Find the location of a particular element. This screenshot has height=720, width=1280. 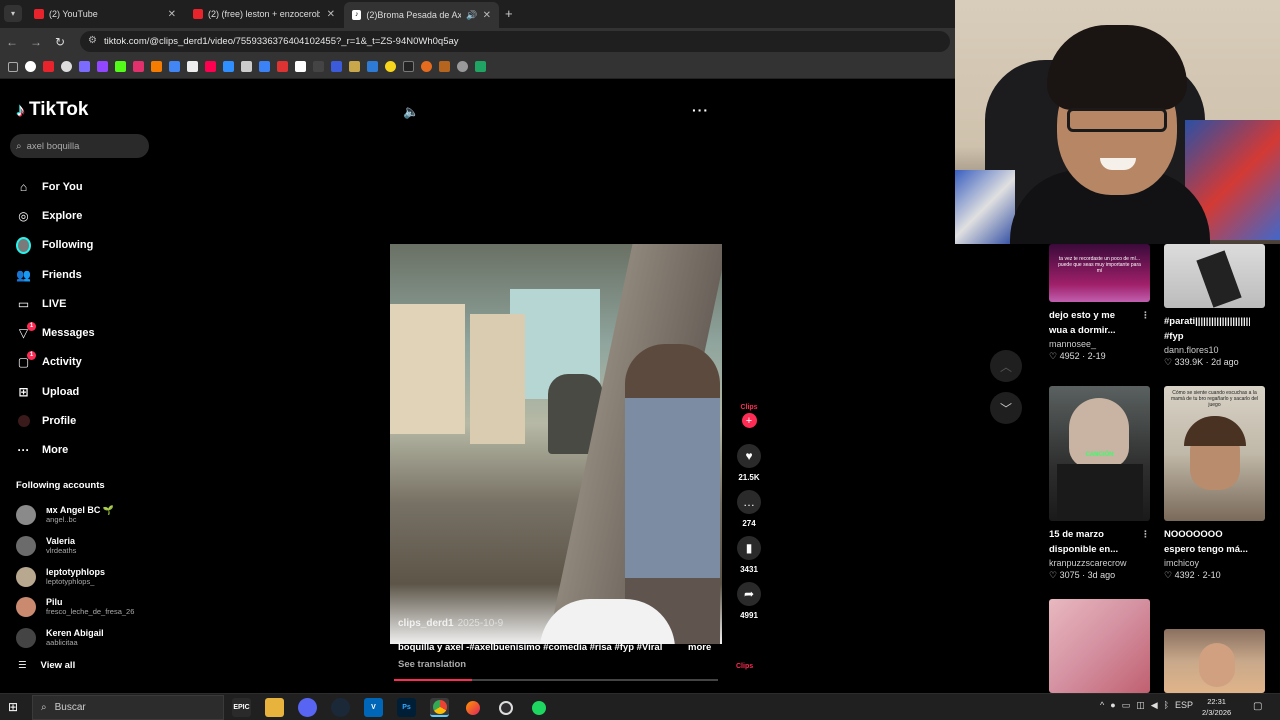

see-translation-button: See translation is located at coordinates (432, 664).